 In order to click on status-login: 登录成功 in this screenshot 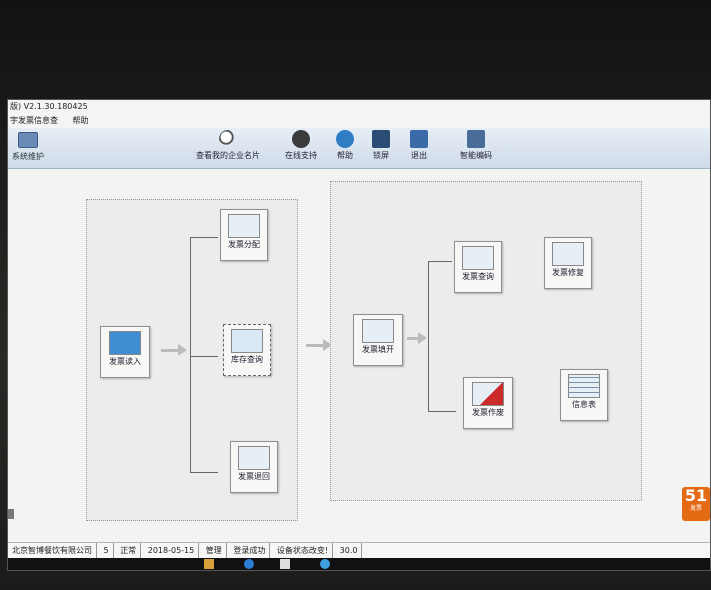, I will do `click(250, 551)`.